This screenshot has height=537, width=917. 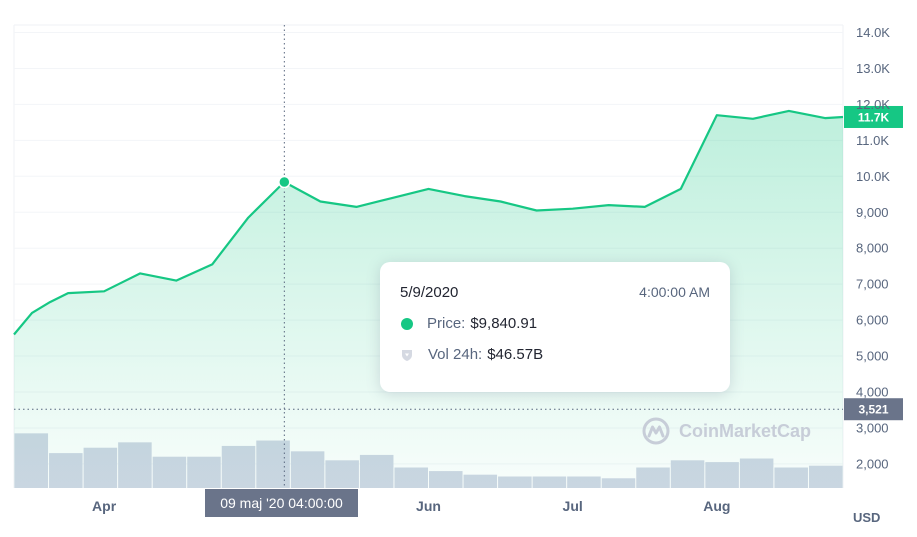 I want to click on tooltip-time: 4:00:00 AM, so click(x=674, y=292).